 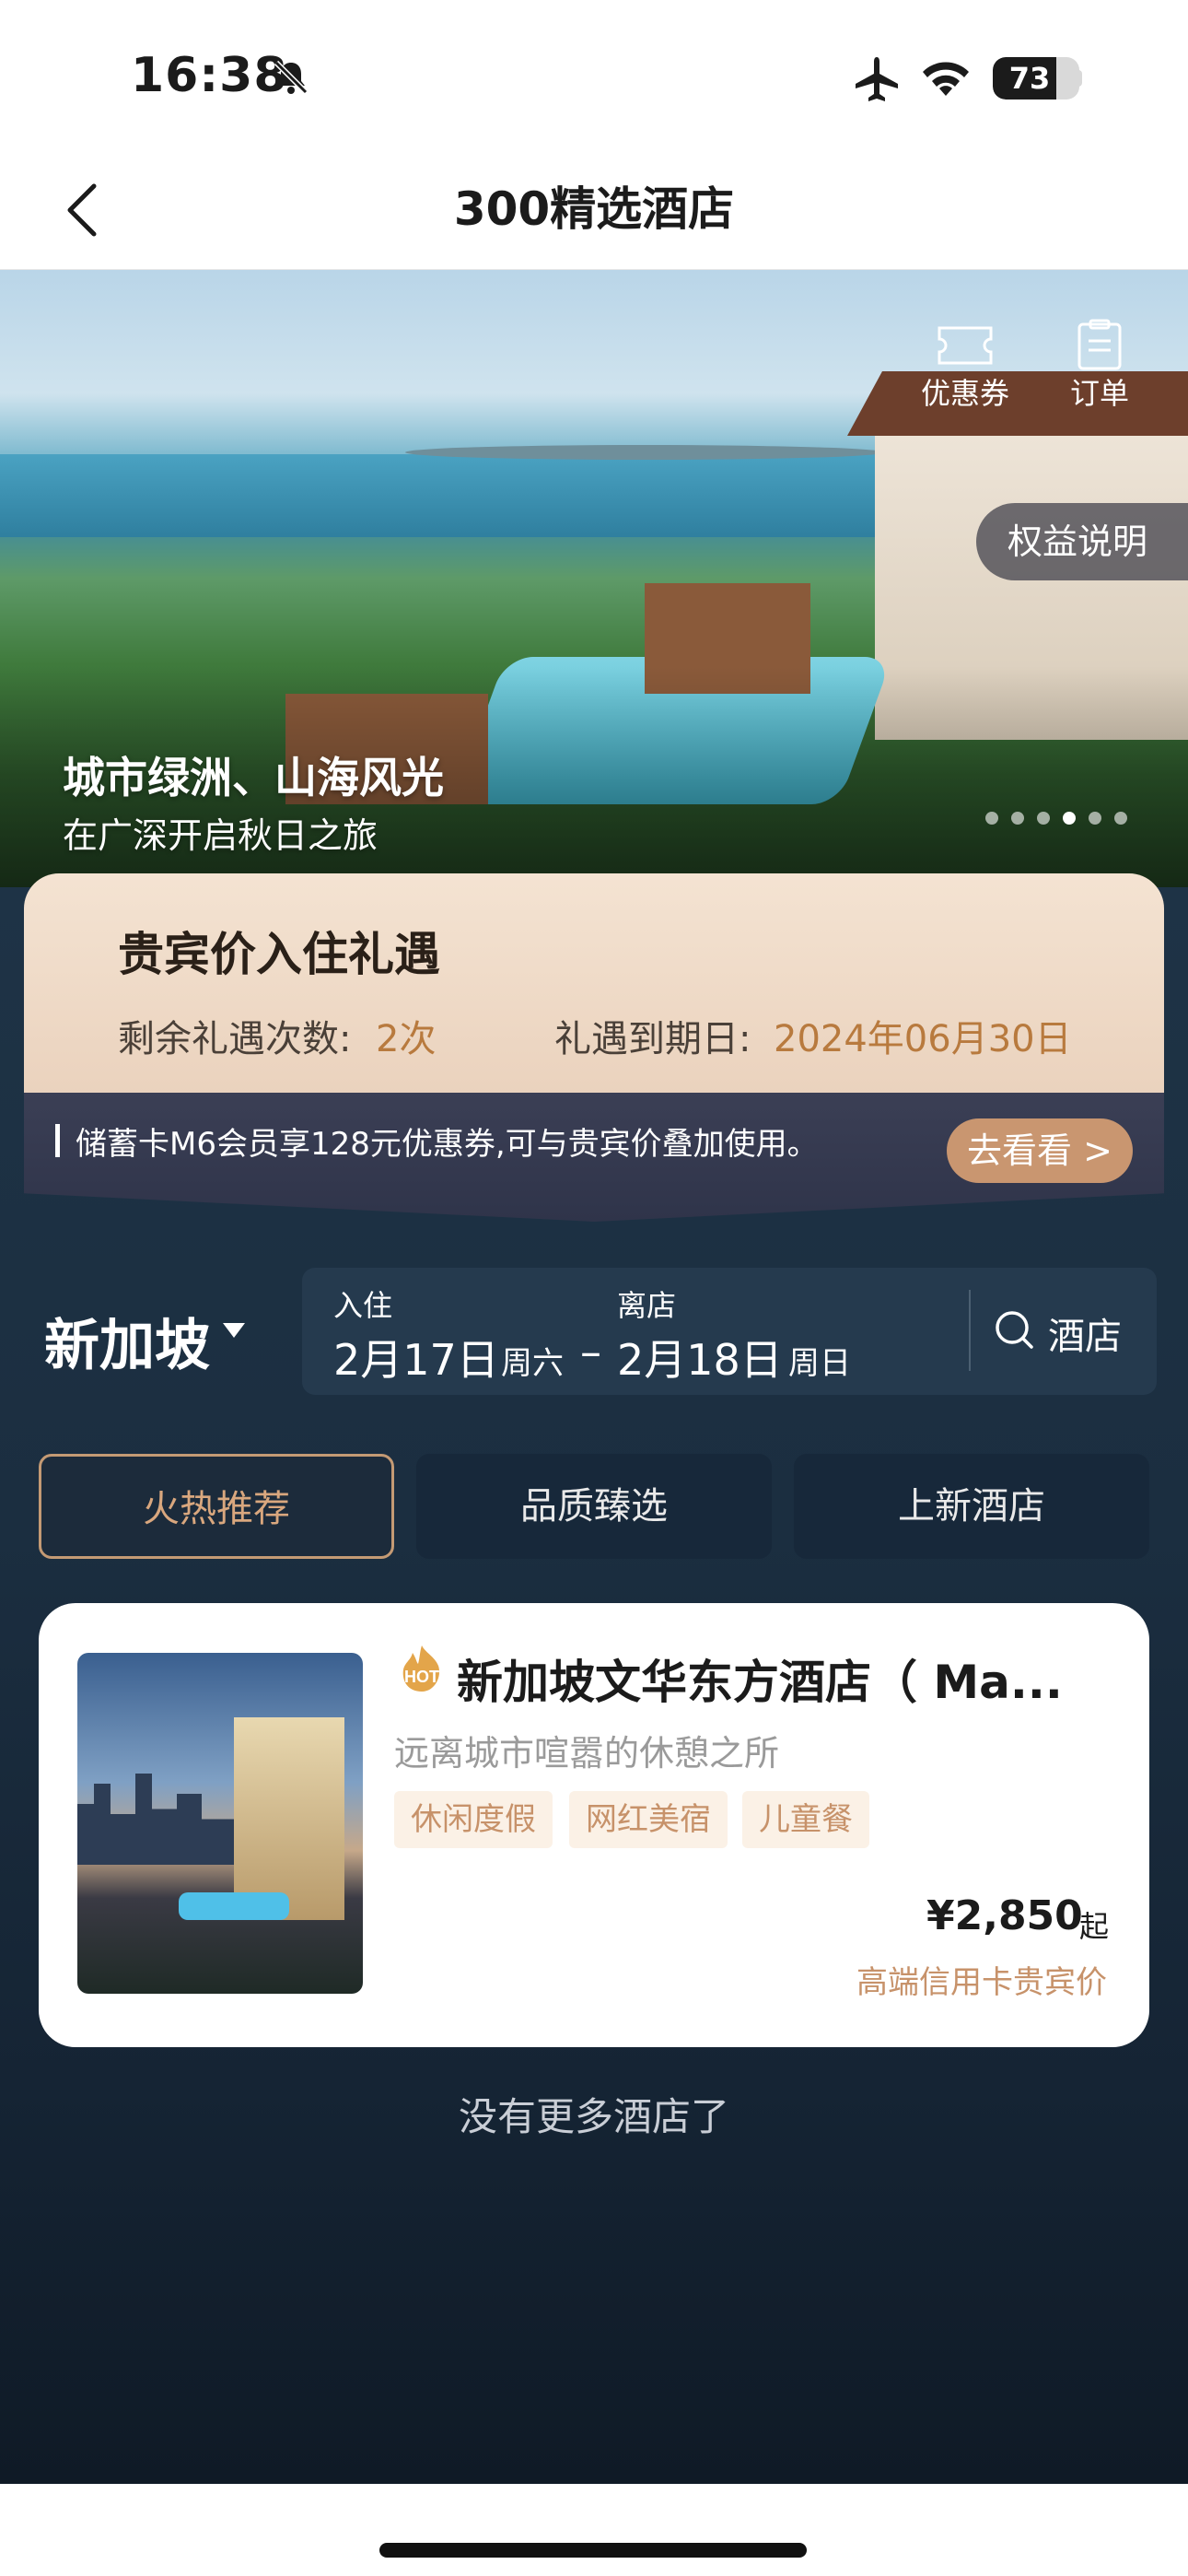 What do you see at coordinates (235, 1039) in the screenshot?
I see `gift-remain-label: 剩余礼遇次数:` at bounding box center [235, 1039].